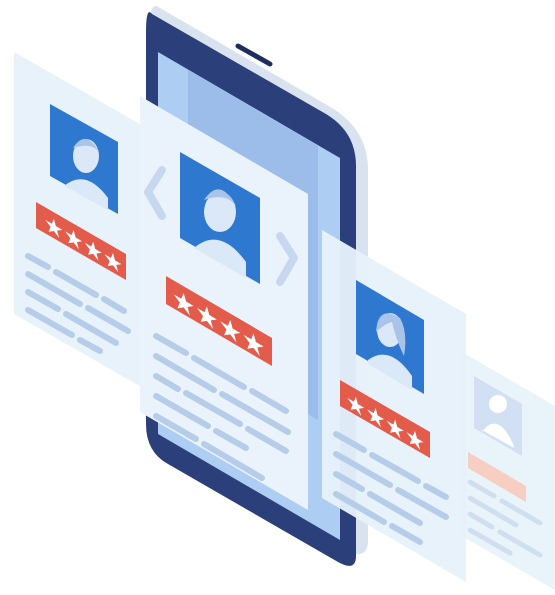 The height and width of the screenshot is (595, 555). What do you see at coordinates (508, 471) in the screenshot?
I see `review-card-far-right` at bounding box center [508, 471].